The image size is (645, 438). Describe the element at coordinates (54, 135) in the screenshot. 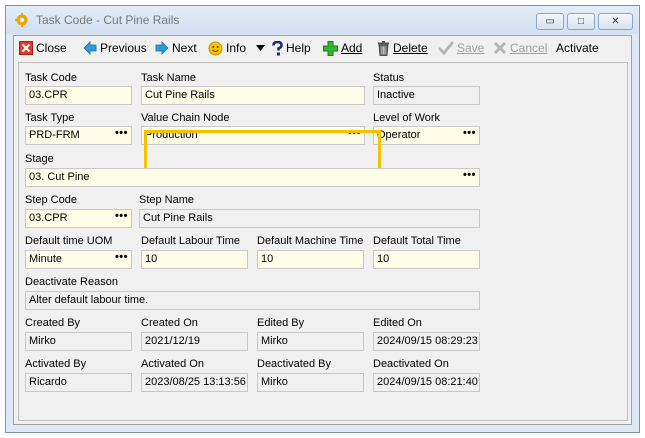

I see `task-type-value: PRD-FRM` at that location.